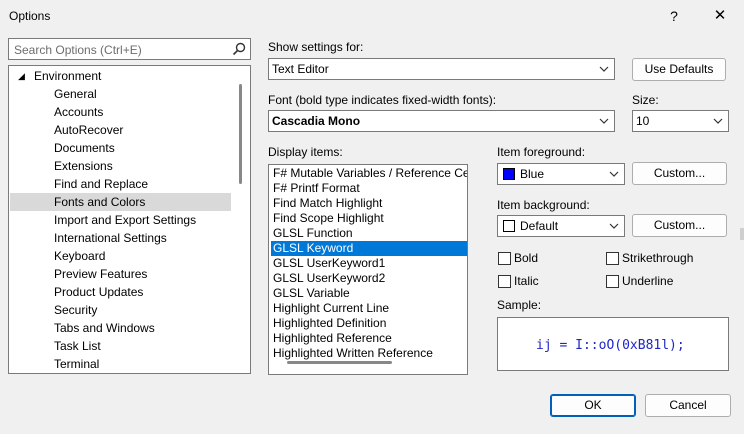  I want to click on cancel-button: Cancel, so click(688, 405).